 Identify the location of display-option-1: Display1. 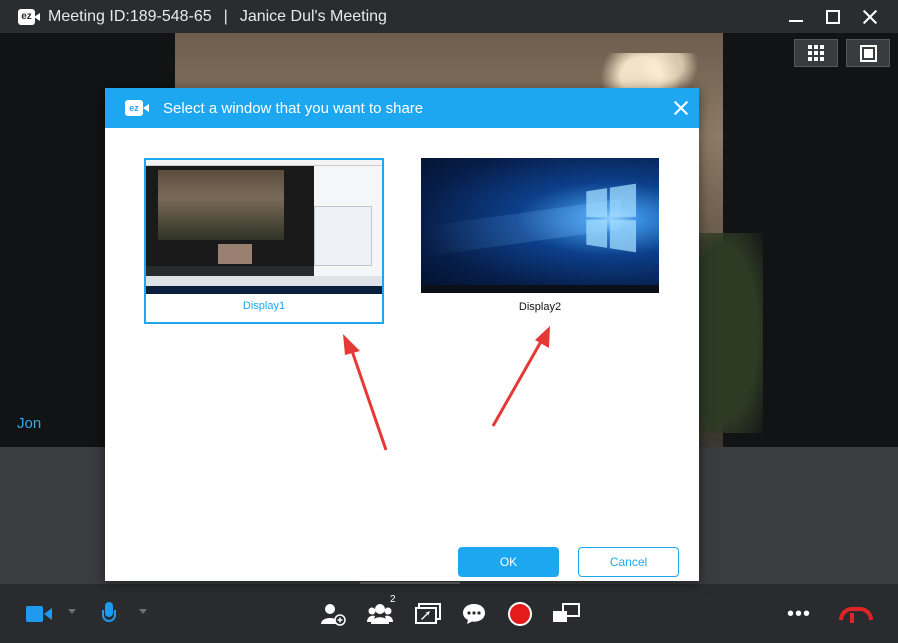
(264, 241).